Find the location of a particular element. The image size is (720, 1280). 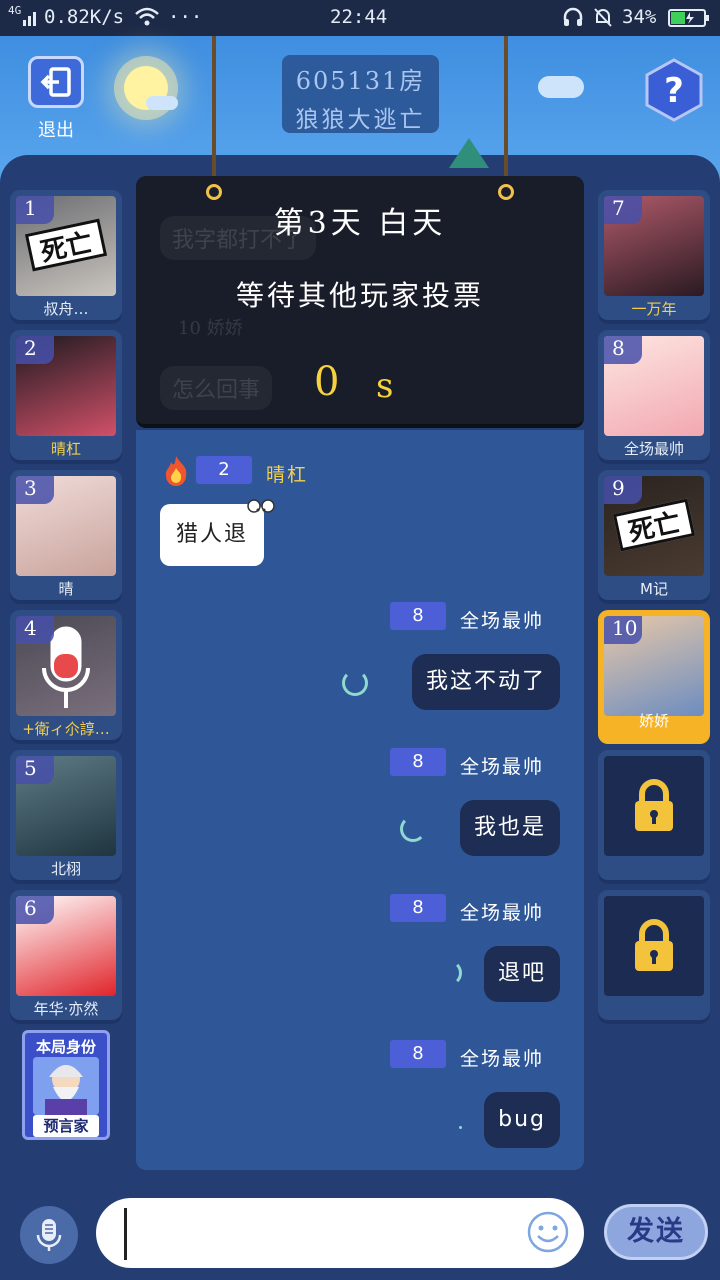

player-seat: 7 一万年 is located at coordinates (654, 257).